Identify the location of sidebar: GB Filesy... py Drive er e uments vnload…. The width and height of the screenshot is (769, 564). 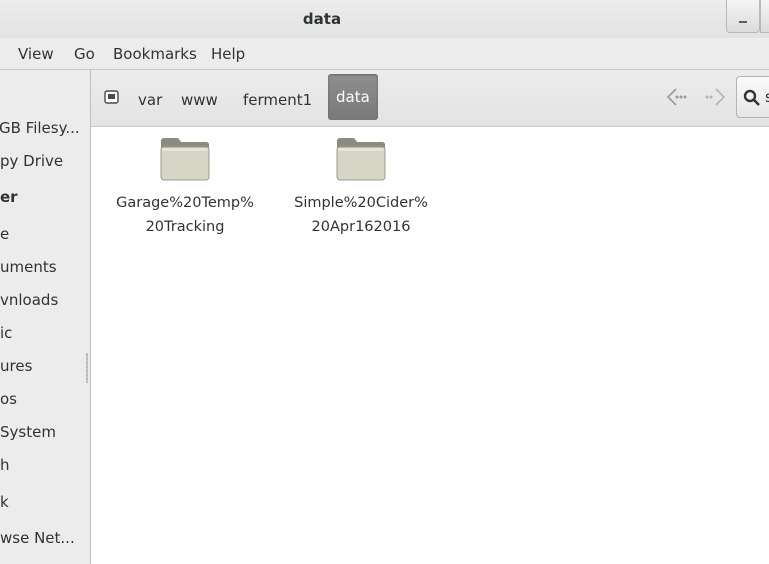
(45, 317).